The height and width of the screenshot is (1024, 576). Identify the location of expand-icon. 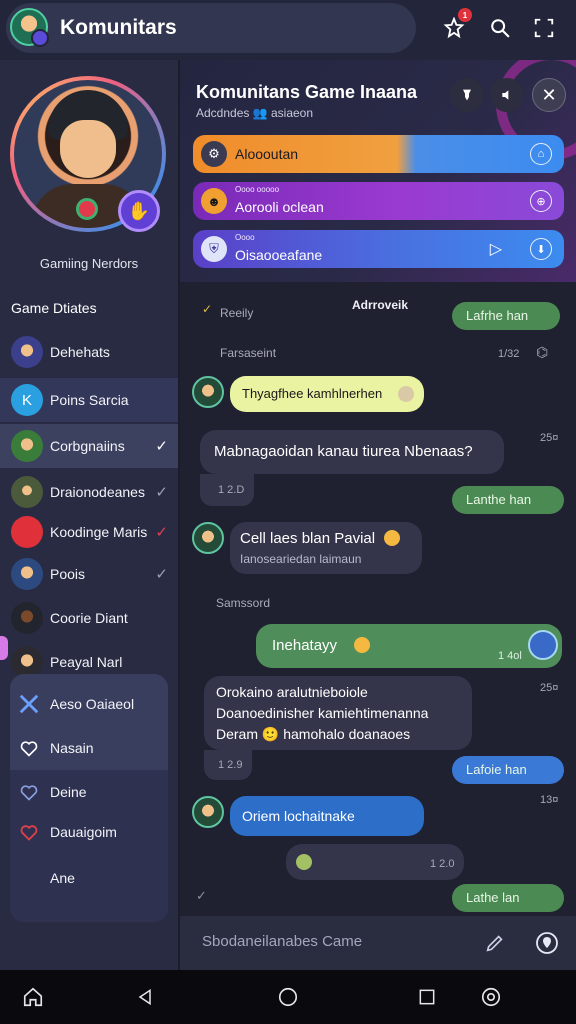
(544, 28).